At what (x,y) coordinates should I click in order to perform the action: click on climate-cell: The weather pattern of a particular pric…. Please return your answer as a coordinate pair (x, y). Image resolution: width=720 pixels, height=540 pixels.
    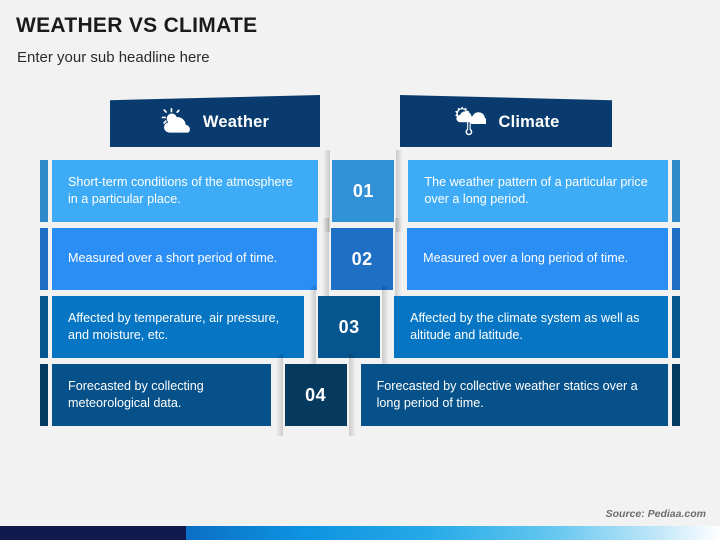
    Looking at the image, I should click on (538, 191).